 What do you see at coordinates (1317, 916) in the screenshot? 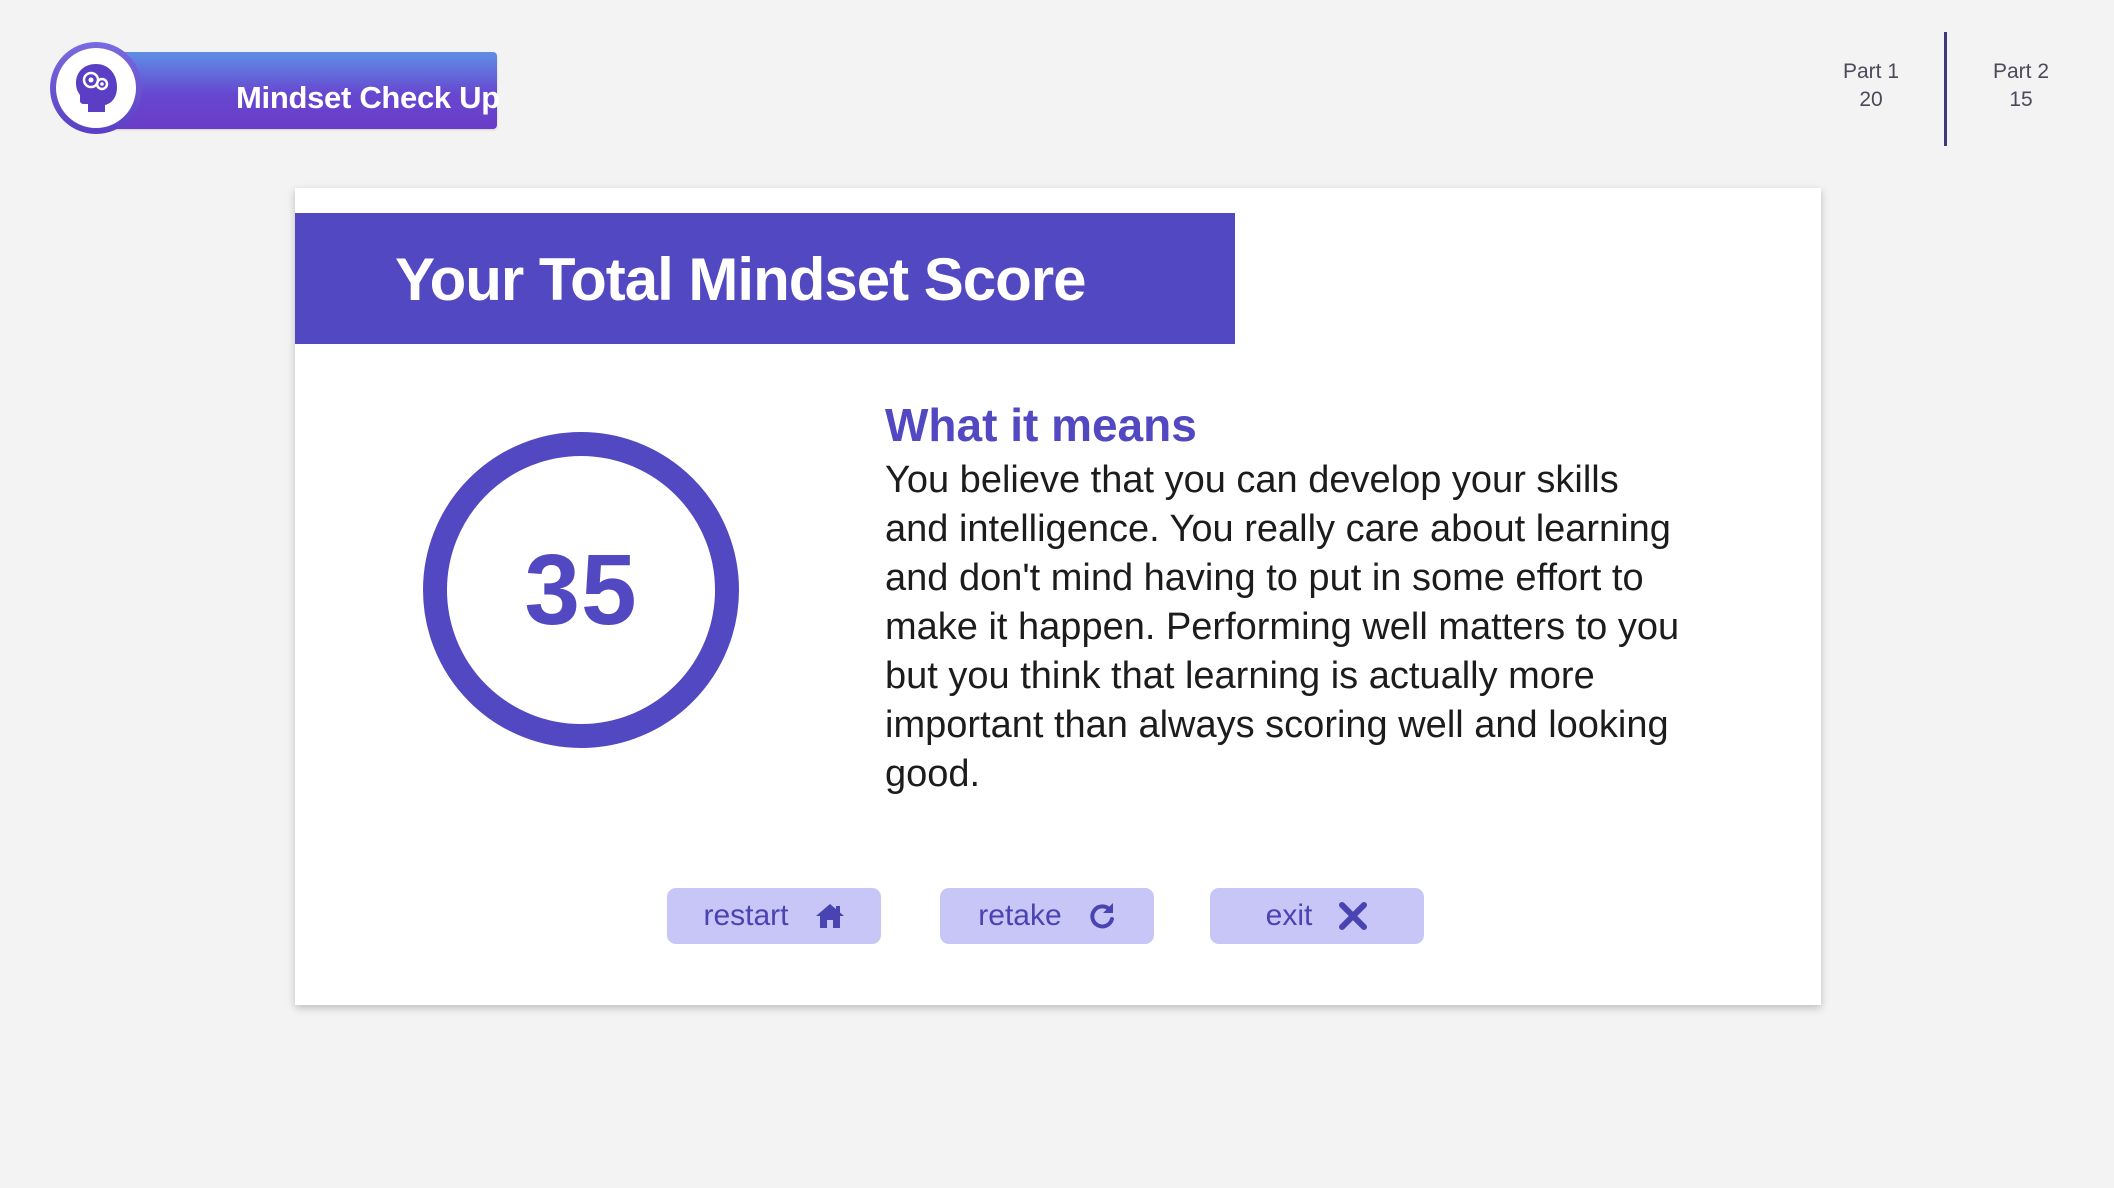
I see `exit-button: exit` at bounding box center [1317, 916].